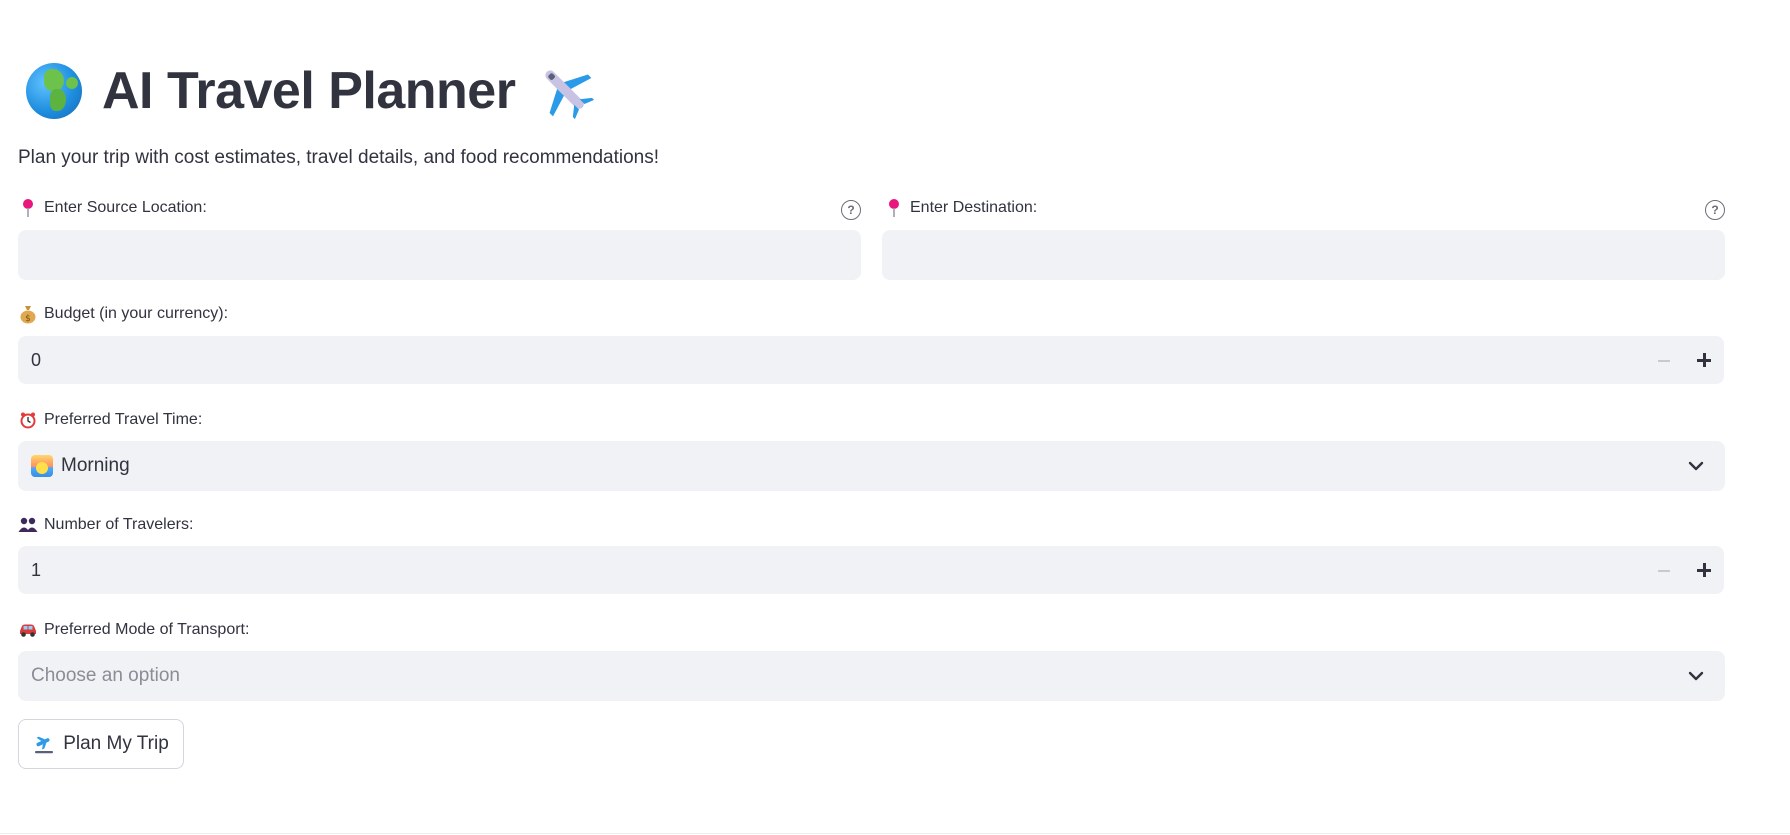 The width and height of the screenshot is (1790, 835). I want to click on page-header: AI Travel Planner, so click(311, 91).